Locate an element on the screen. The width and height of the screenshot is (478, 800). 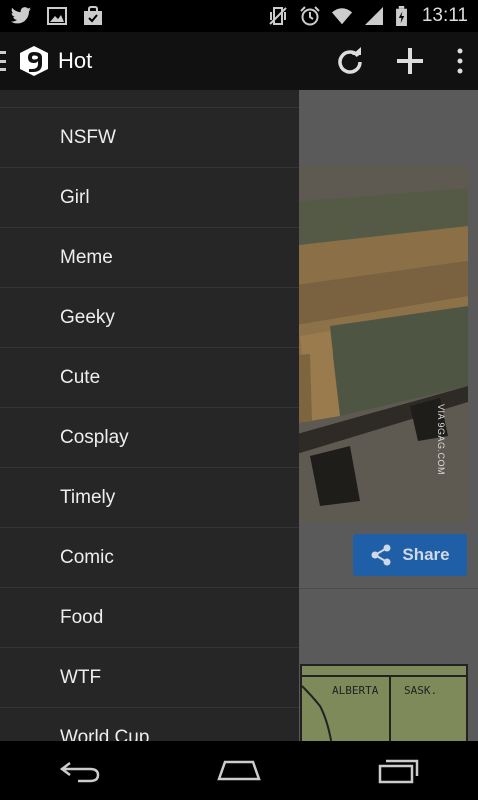
drawer-item-geeky: Geeky is located at coordinates (149, 318).